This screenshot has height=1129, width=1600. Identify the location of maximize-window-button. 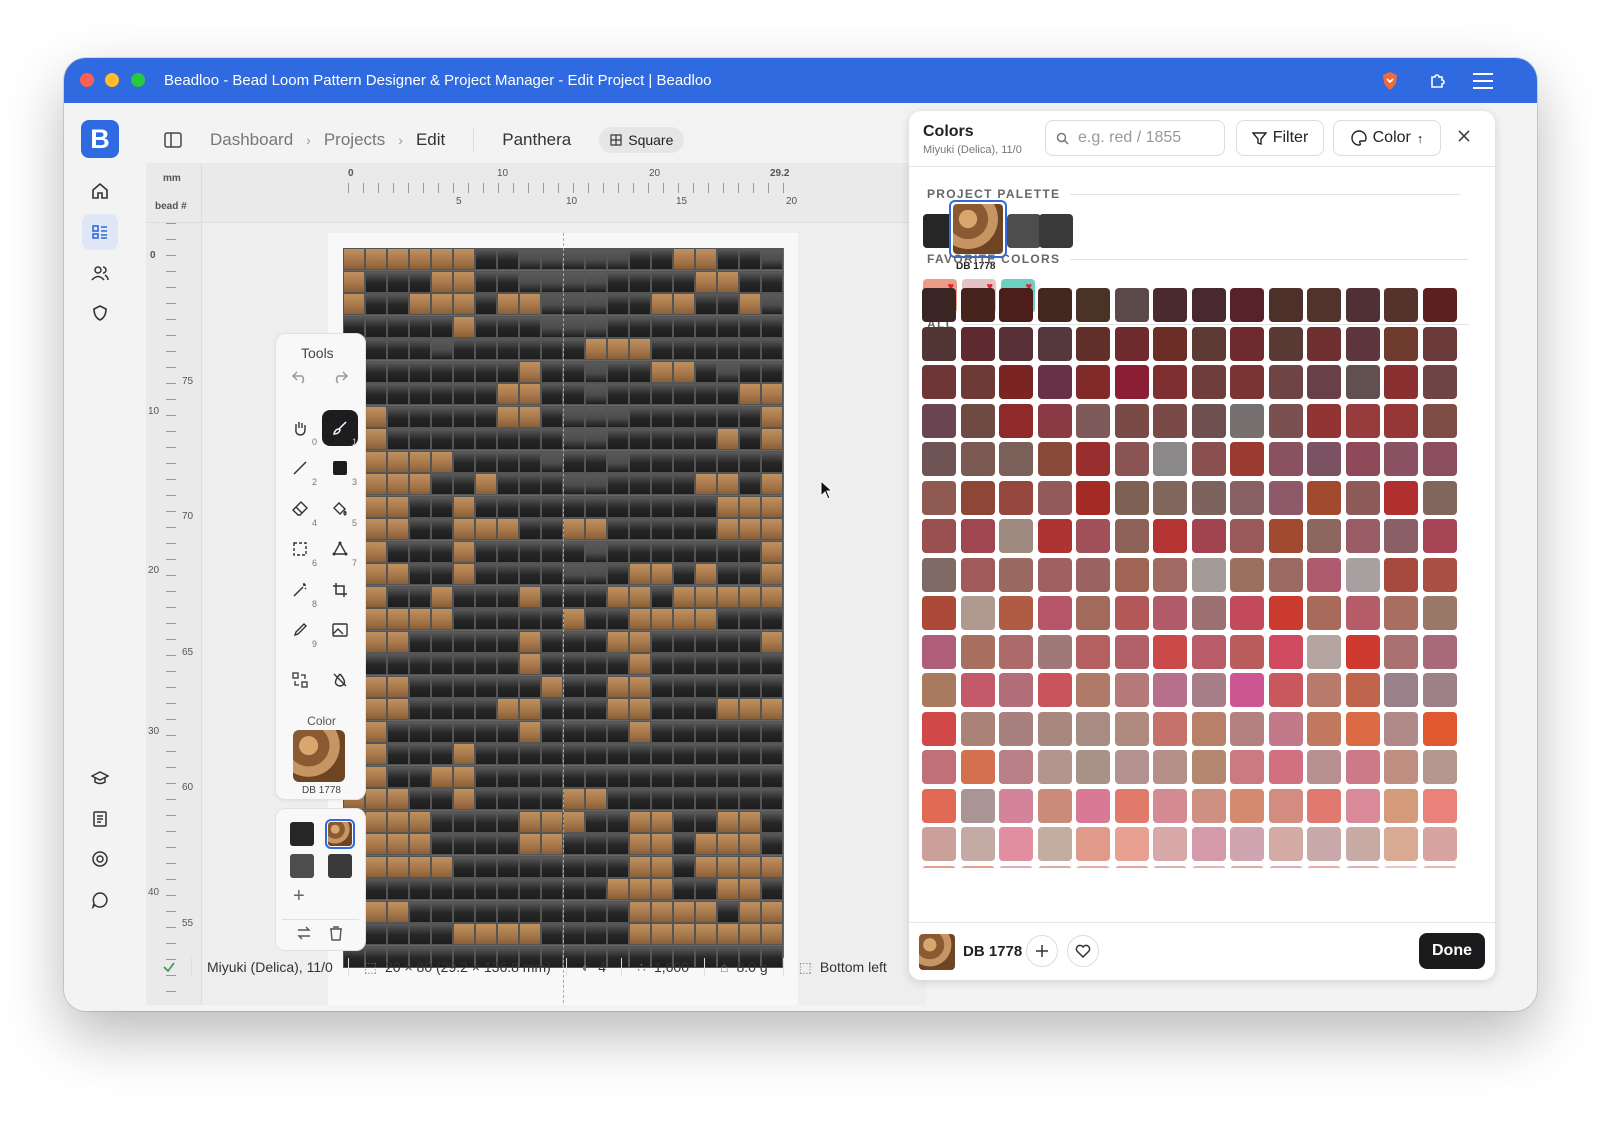
(138, 80).